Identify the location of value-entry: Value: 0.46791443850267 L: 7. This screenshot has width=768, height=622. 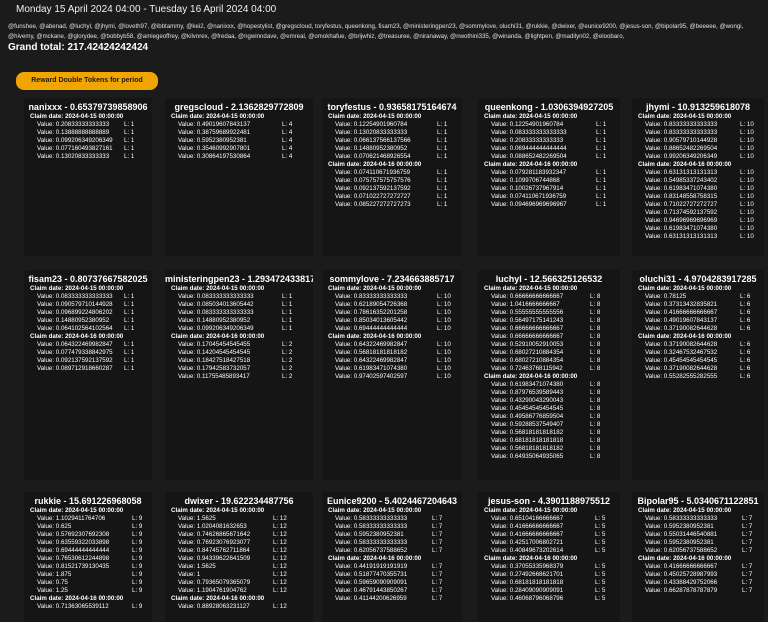
(392, 591).